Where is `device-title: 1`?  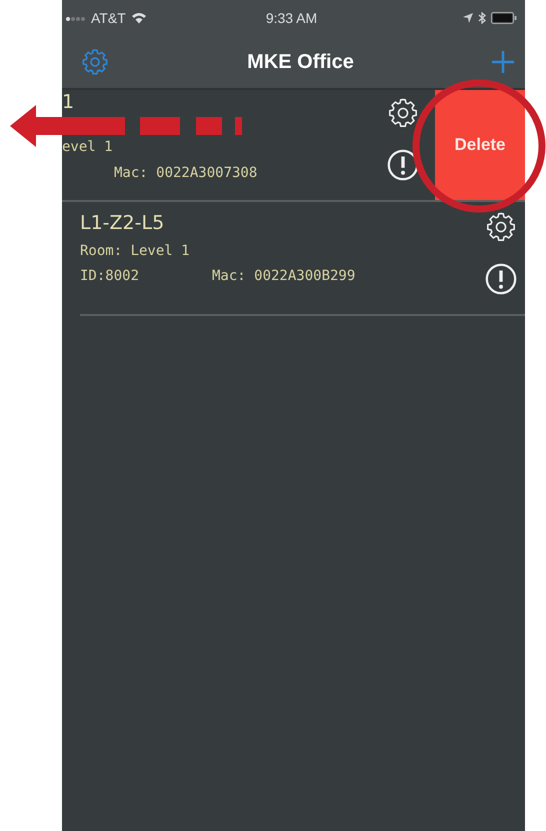 device-title: 1 is located at coordinates (68, 102).